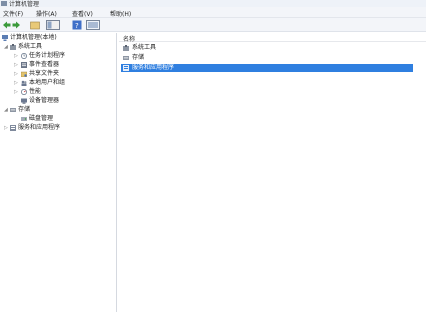 The image size is (426, 312). I want to click on help-icon: ?, so click(77, 25).